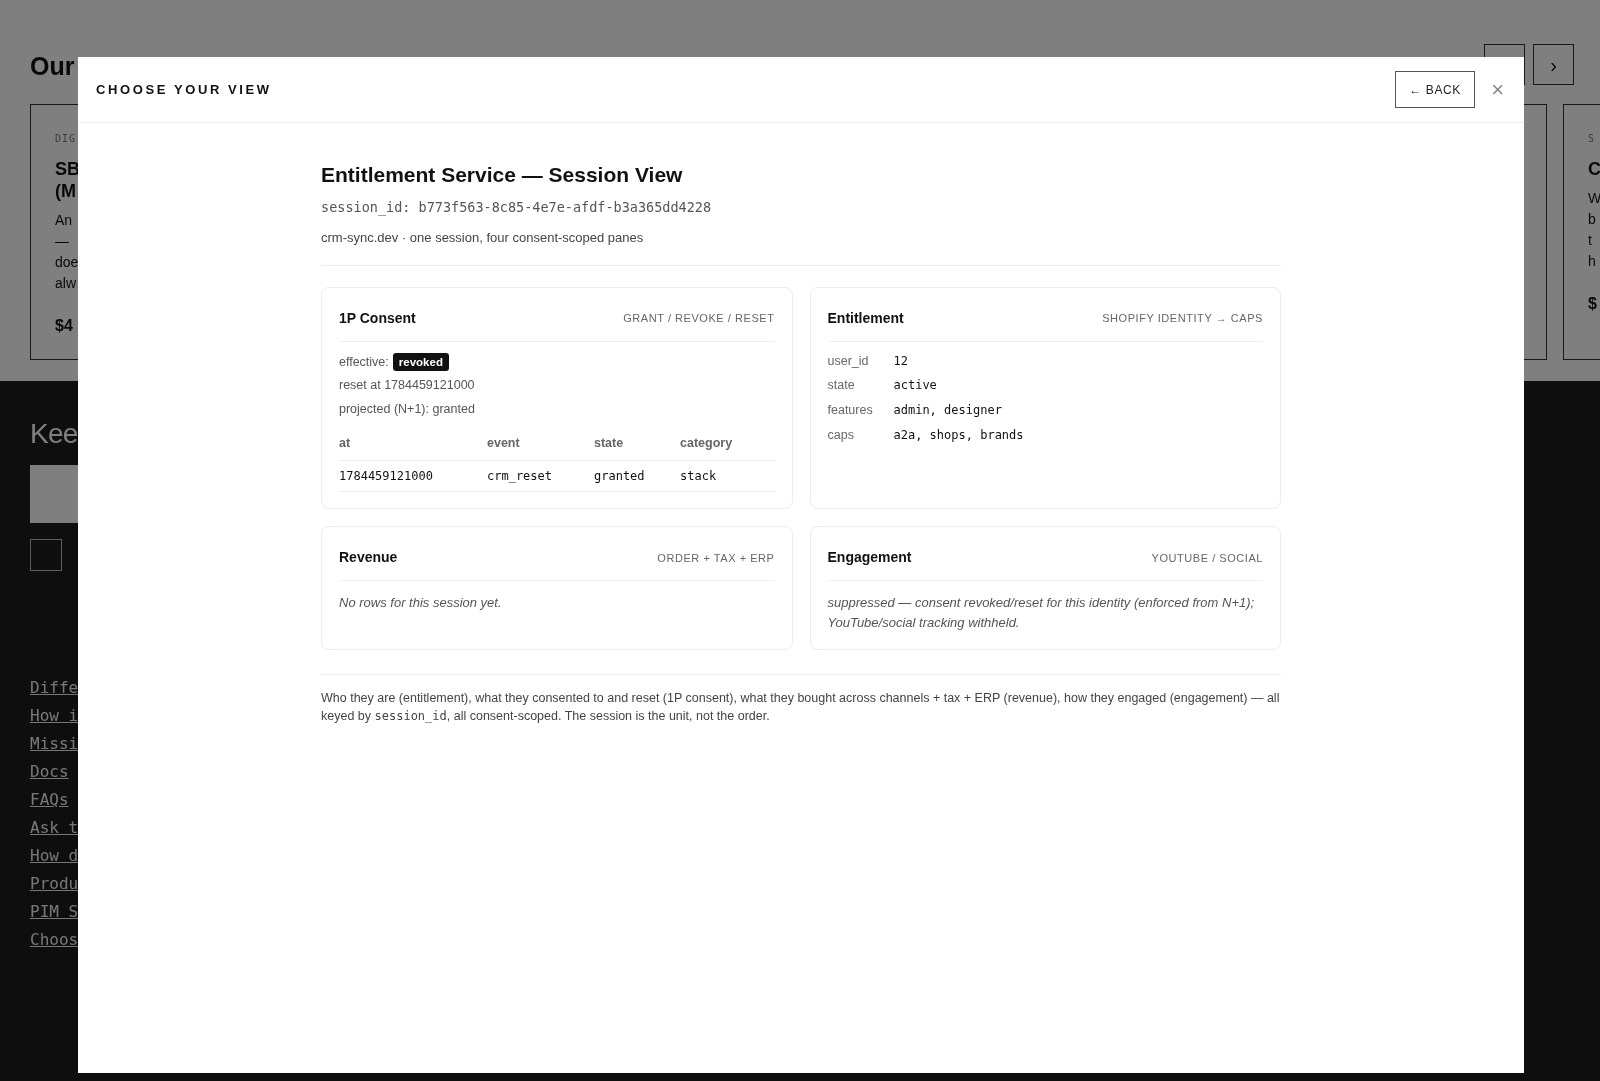 This screenshot has width=1600, height=1081. Describe the element at coordinates (364, 362) in the screenshot. I see `effective-label: effective:` at that location.